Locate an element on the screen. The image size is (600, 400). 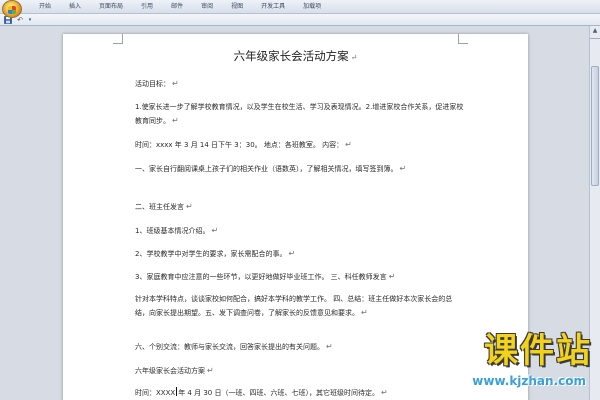
paragraph: 1、班级基本情况介绍。 ↵ is located at coordinates (300, 231).